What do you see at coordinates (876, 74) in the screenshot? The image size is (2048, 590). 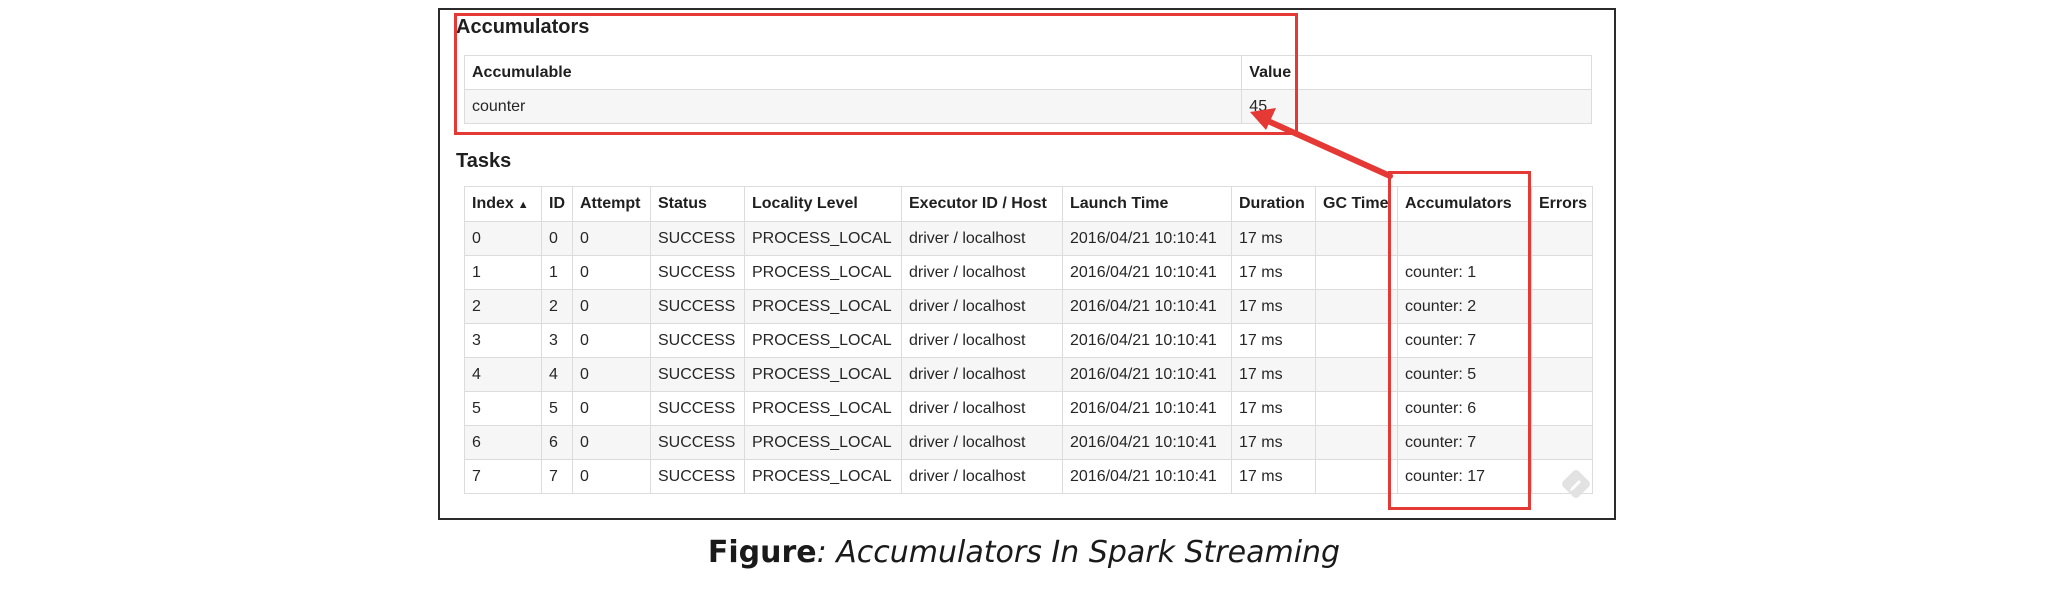 I see `accumulators-highlight-box` at bounding box center [876, 74].